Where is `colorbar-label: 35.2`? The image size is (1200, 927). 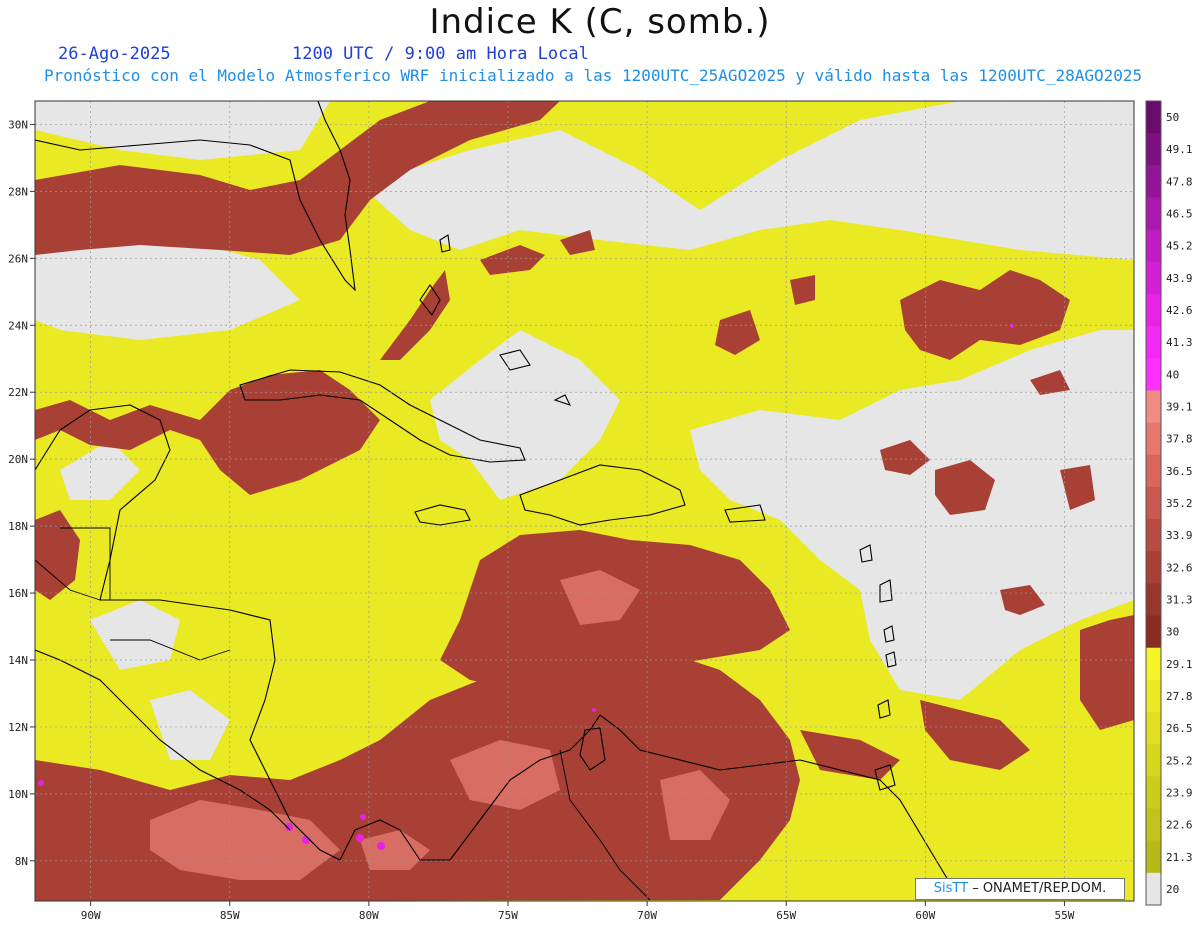
colorbar-label: 35.2 is located at coordinates (1179, 503).